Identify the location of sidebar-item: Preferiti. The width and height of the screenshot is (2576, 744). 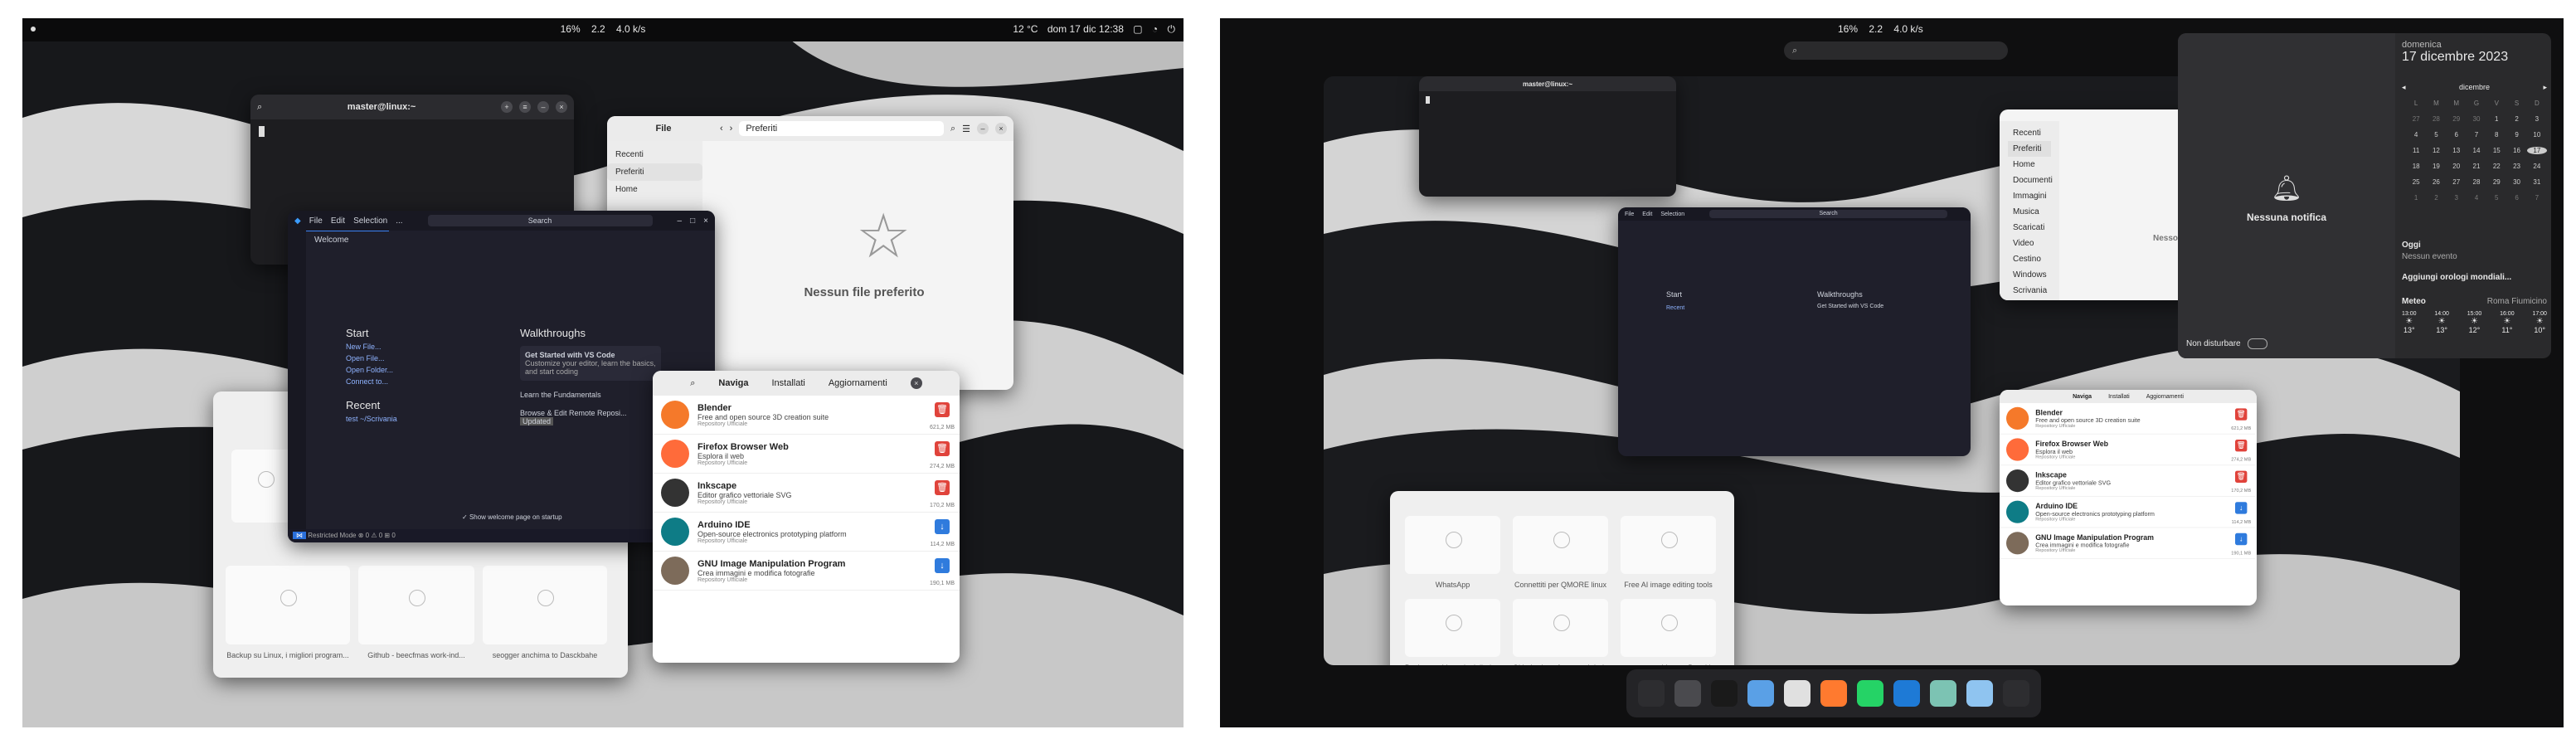
(2030, 149).